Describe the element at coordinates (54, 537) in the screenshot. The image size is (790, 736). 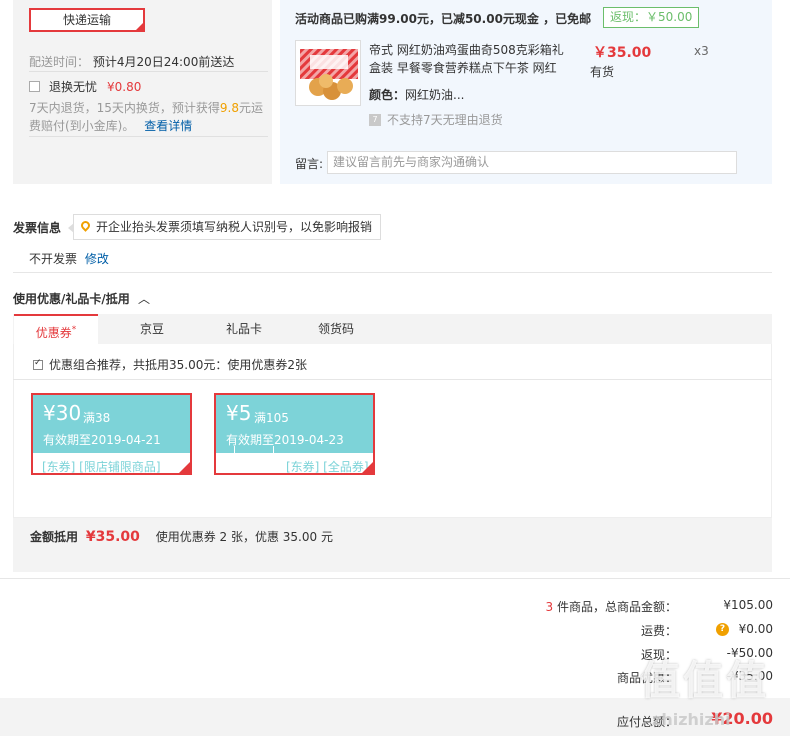
I see `discount-summary-label: 金额抵用` at that location.